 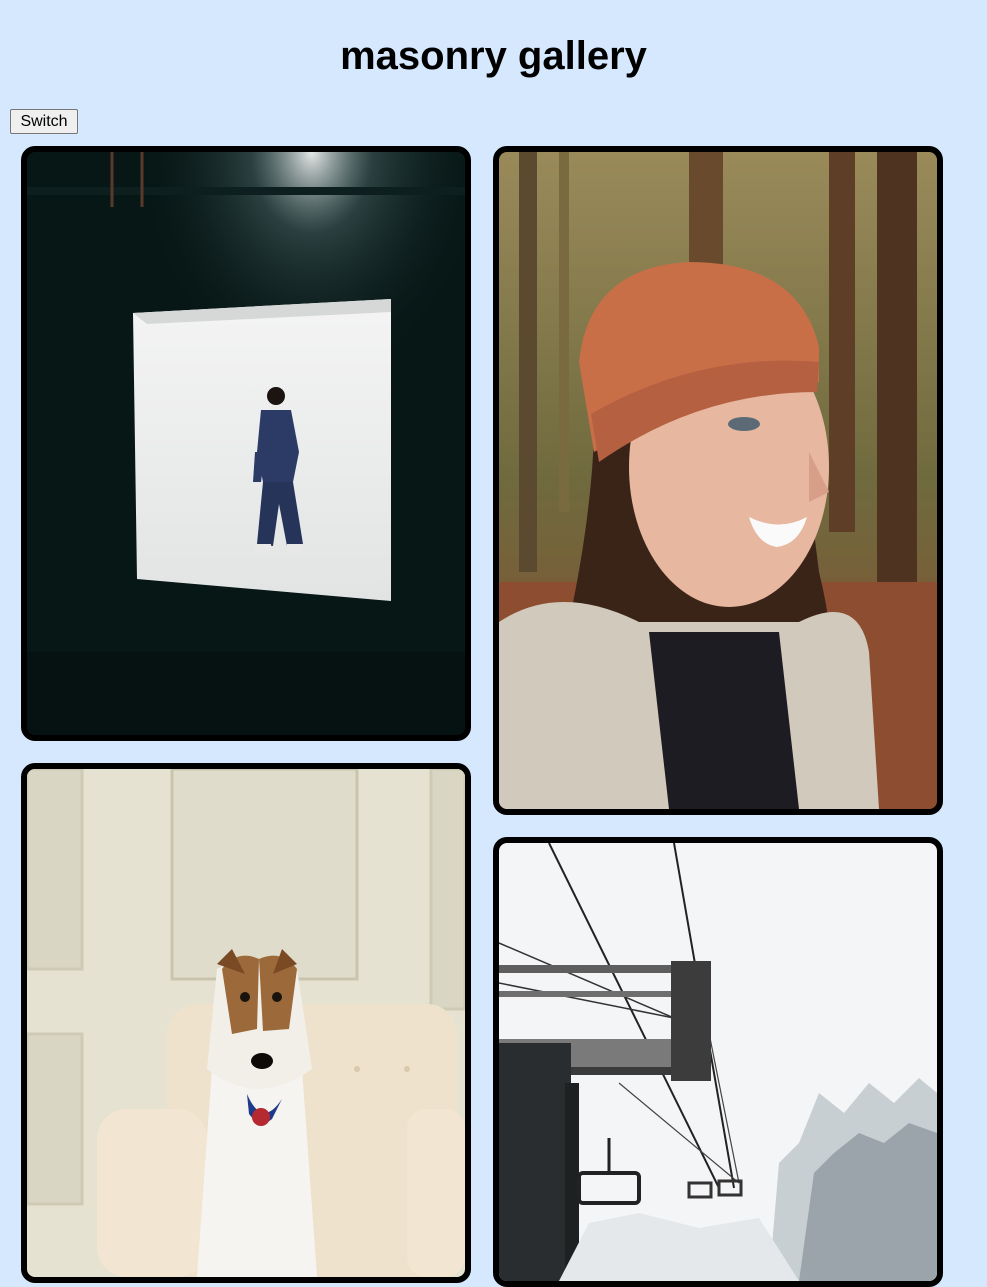 I want to click on switch-button: Switch, so click(x=44, y=121).